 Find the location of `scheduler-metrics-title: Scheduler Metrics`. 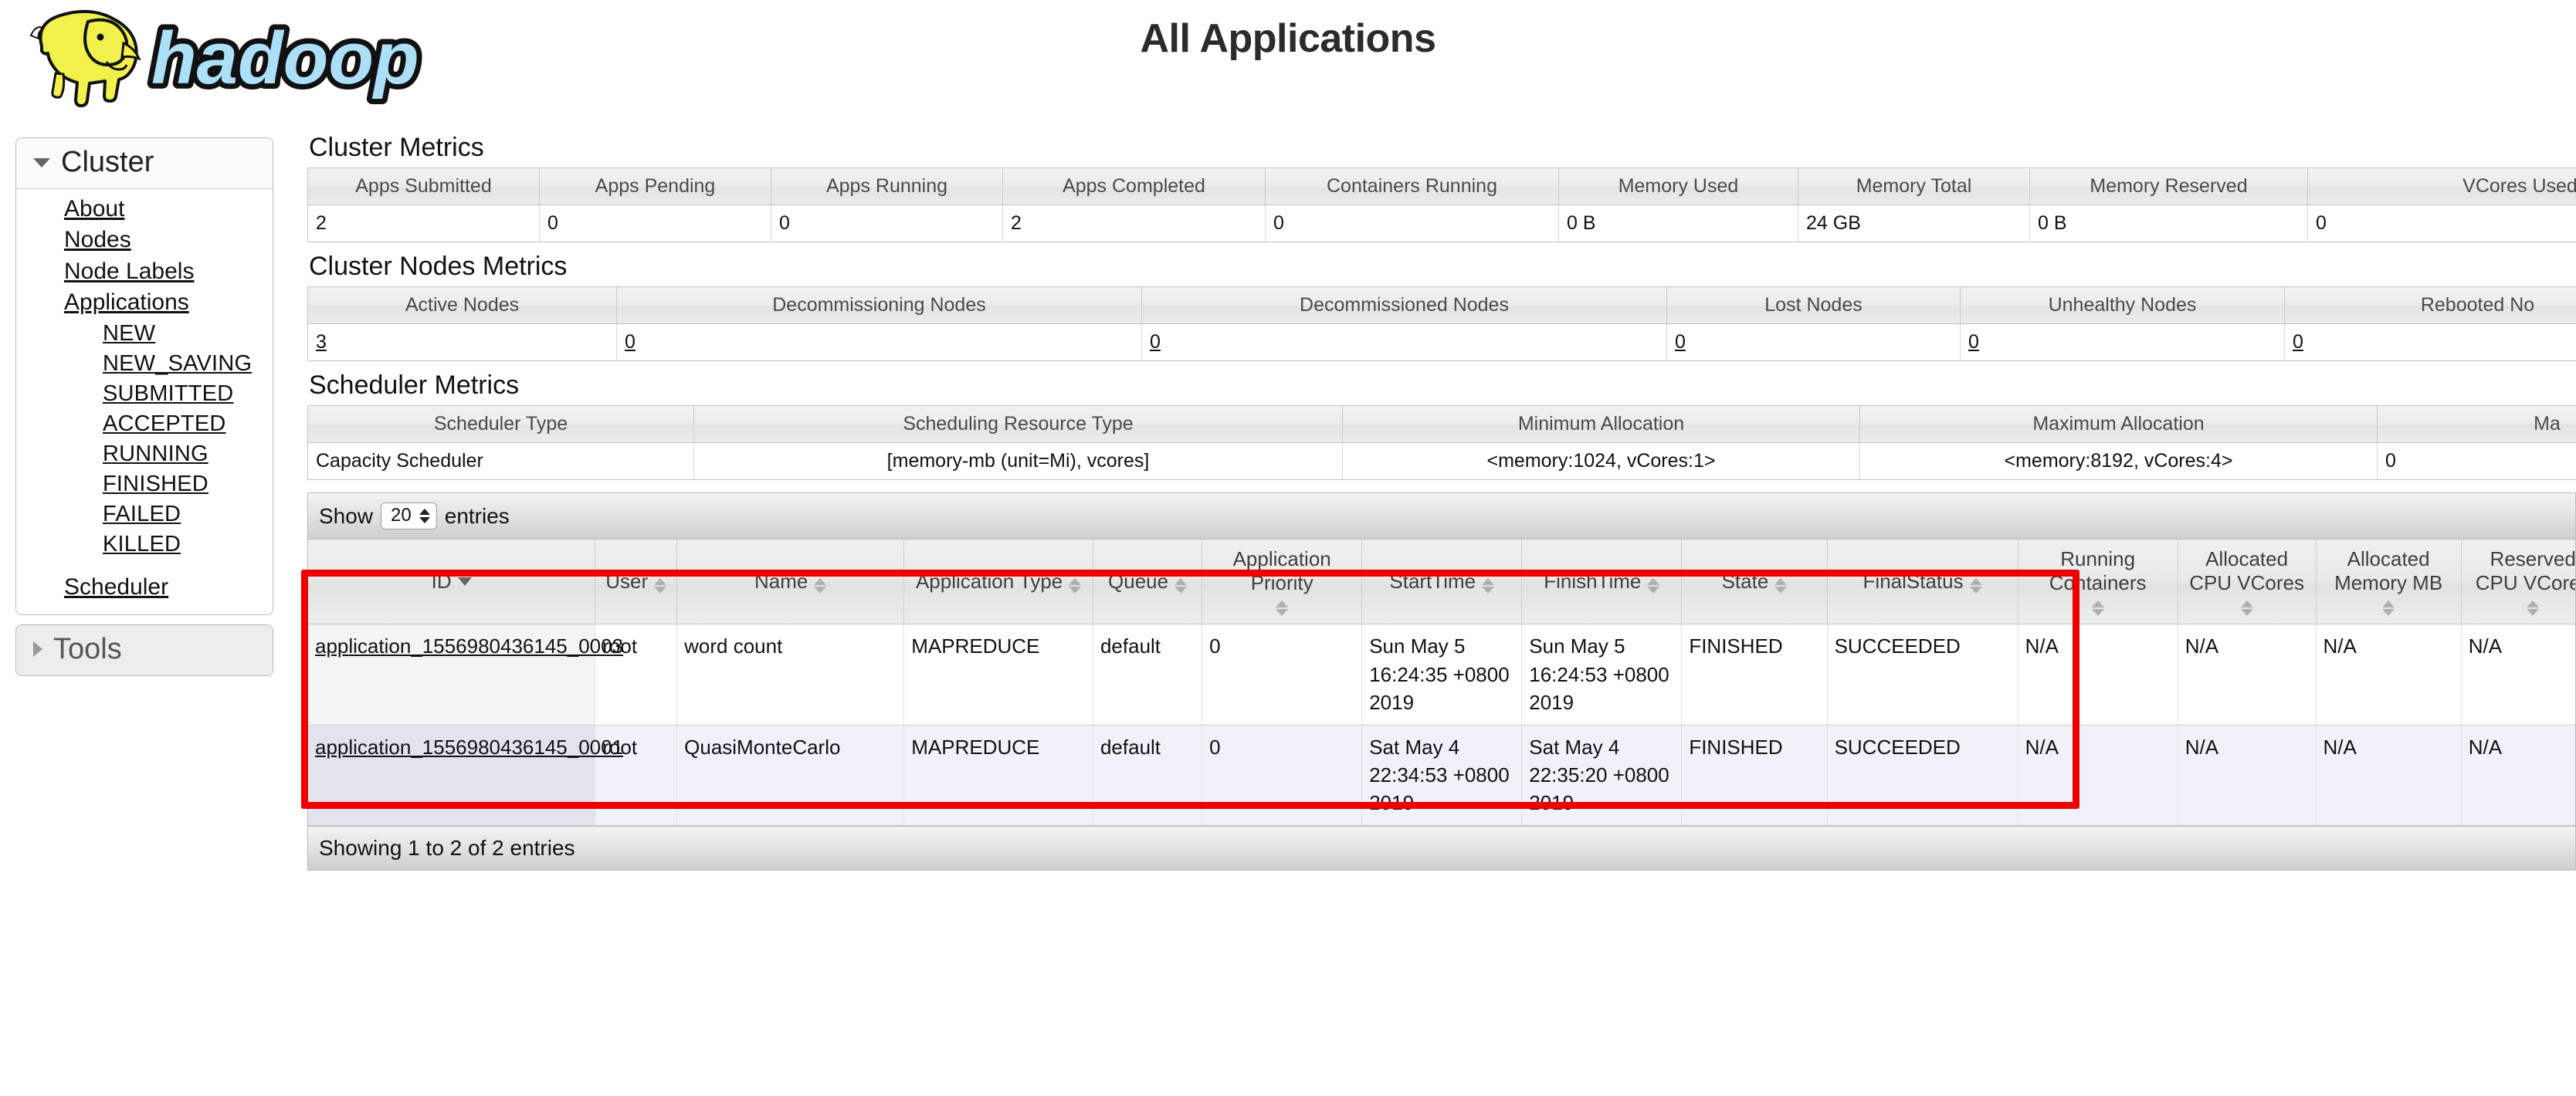

scheduler-metrics-title: Scheduler Metrics is located at coordinates (414, 385).